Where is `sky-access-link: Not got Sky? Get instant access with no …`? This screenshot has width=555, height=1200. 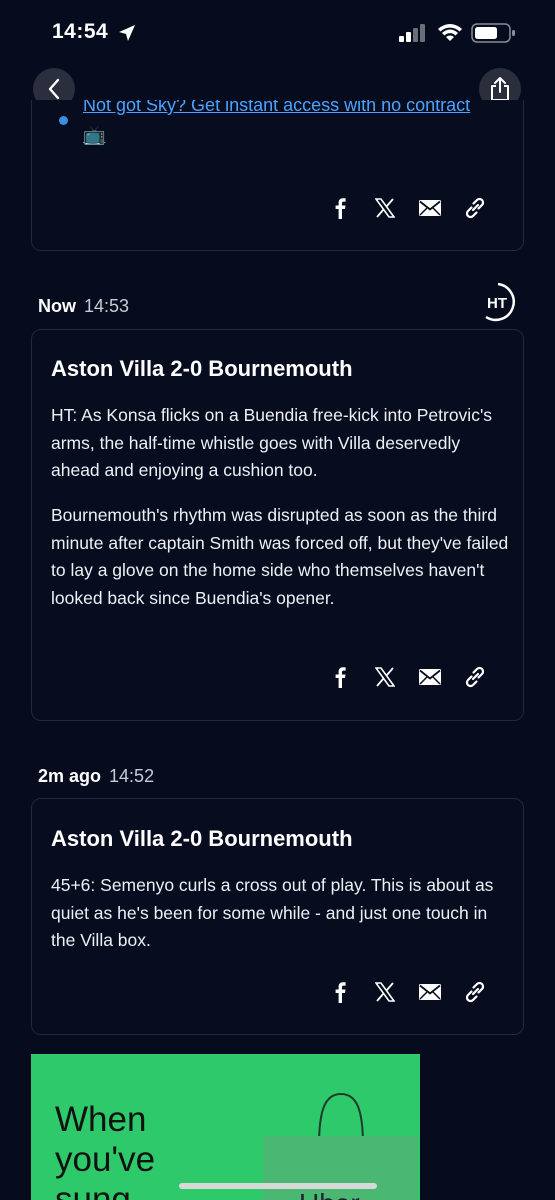
sky-access-link: Not got Sky? Get instant access with no … is located at coordinates (283, 125).